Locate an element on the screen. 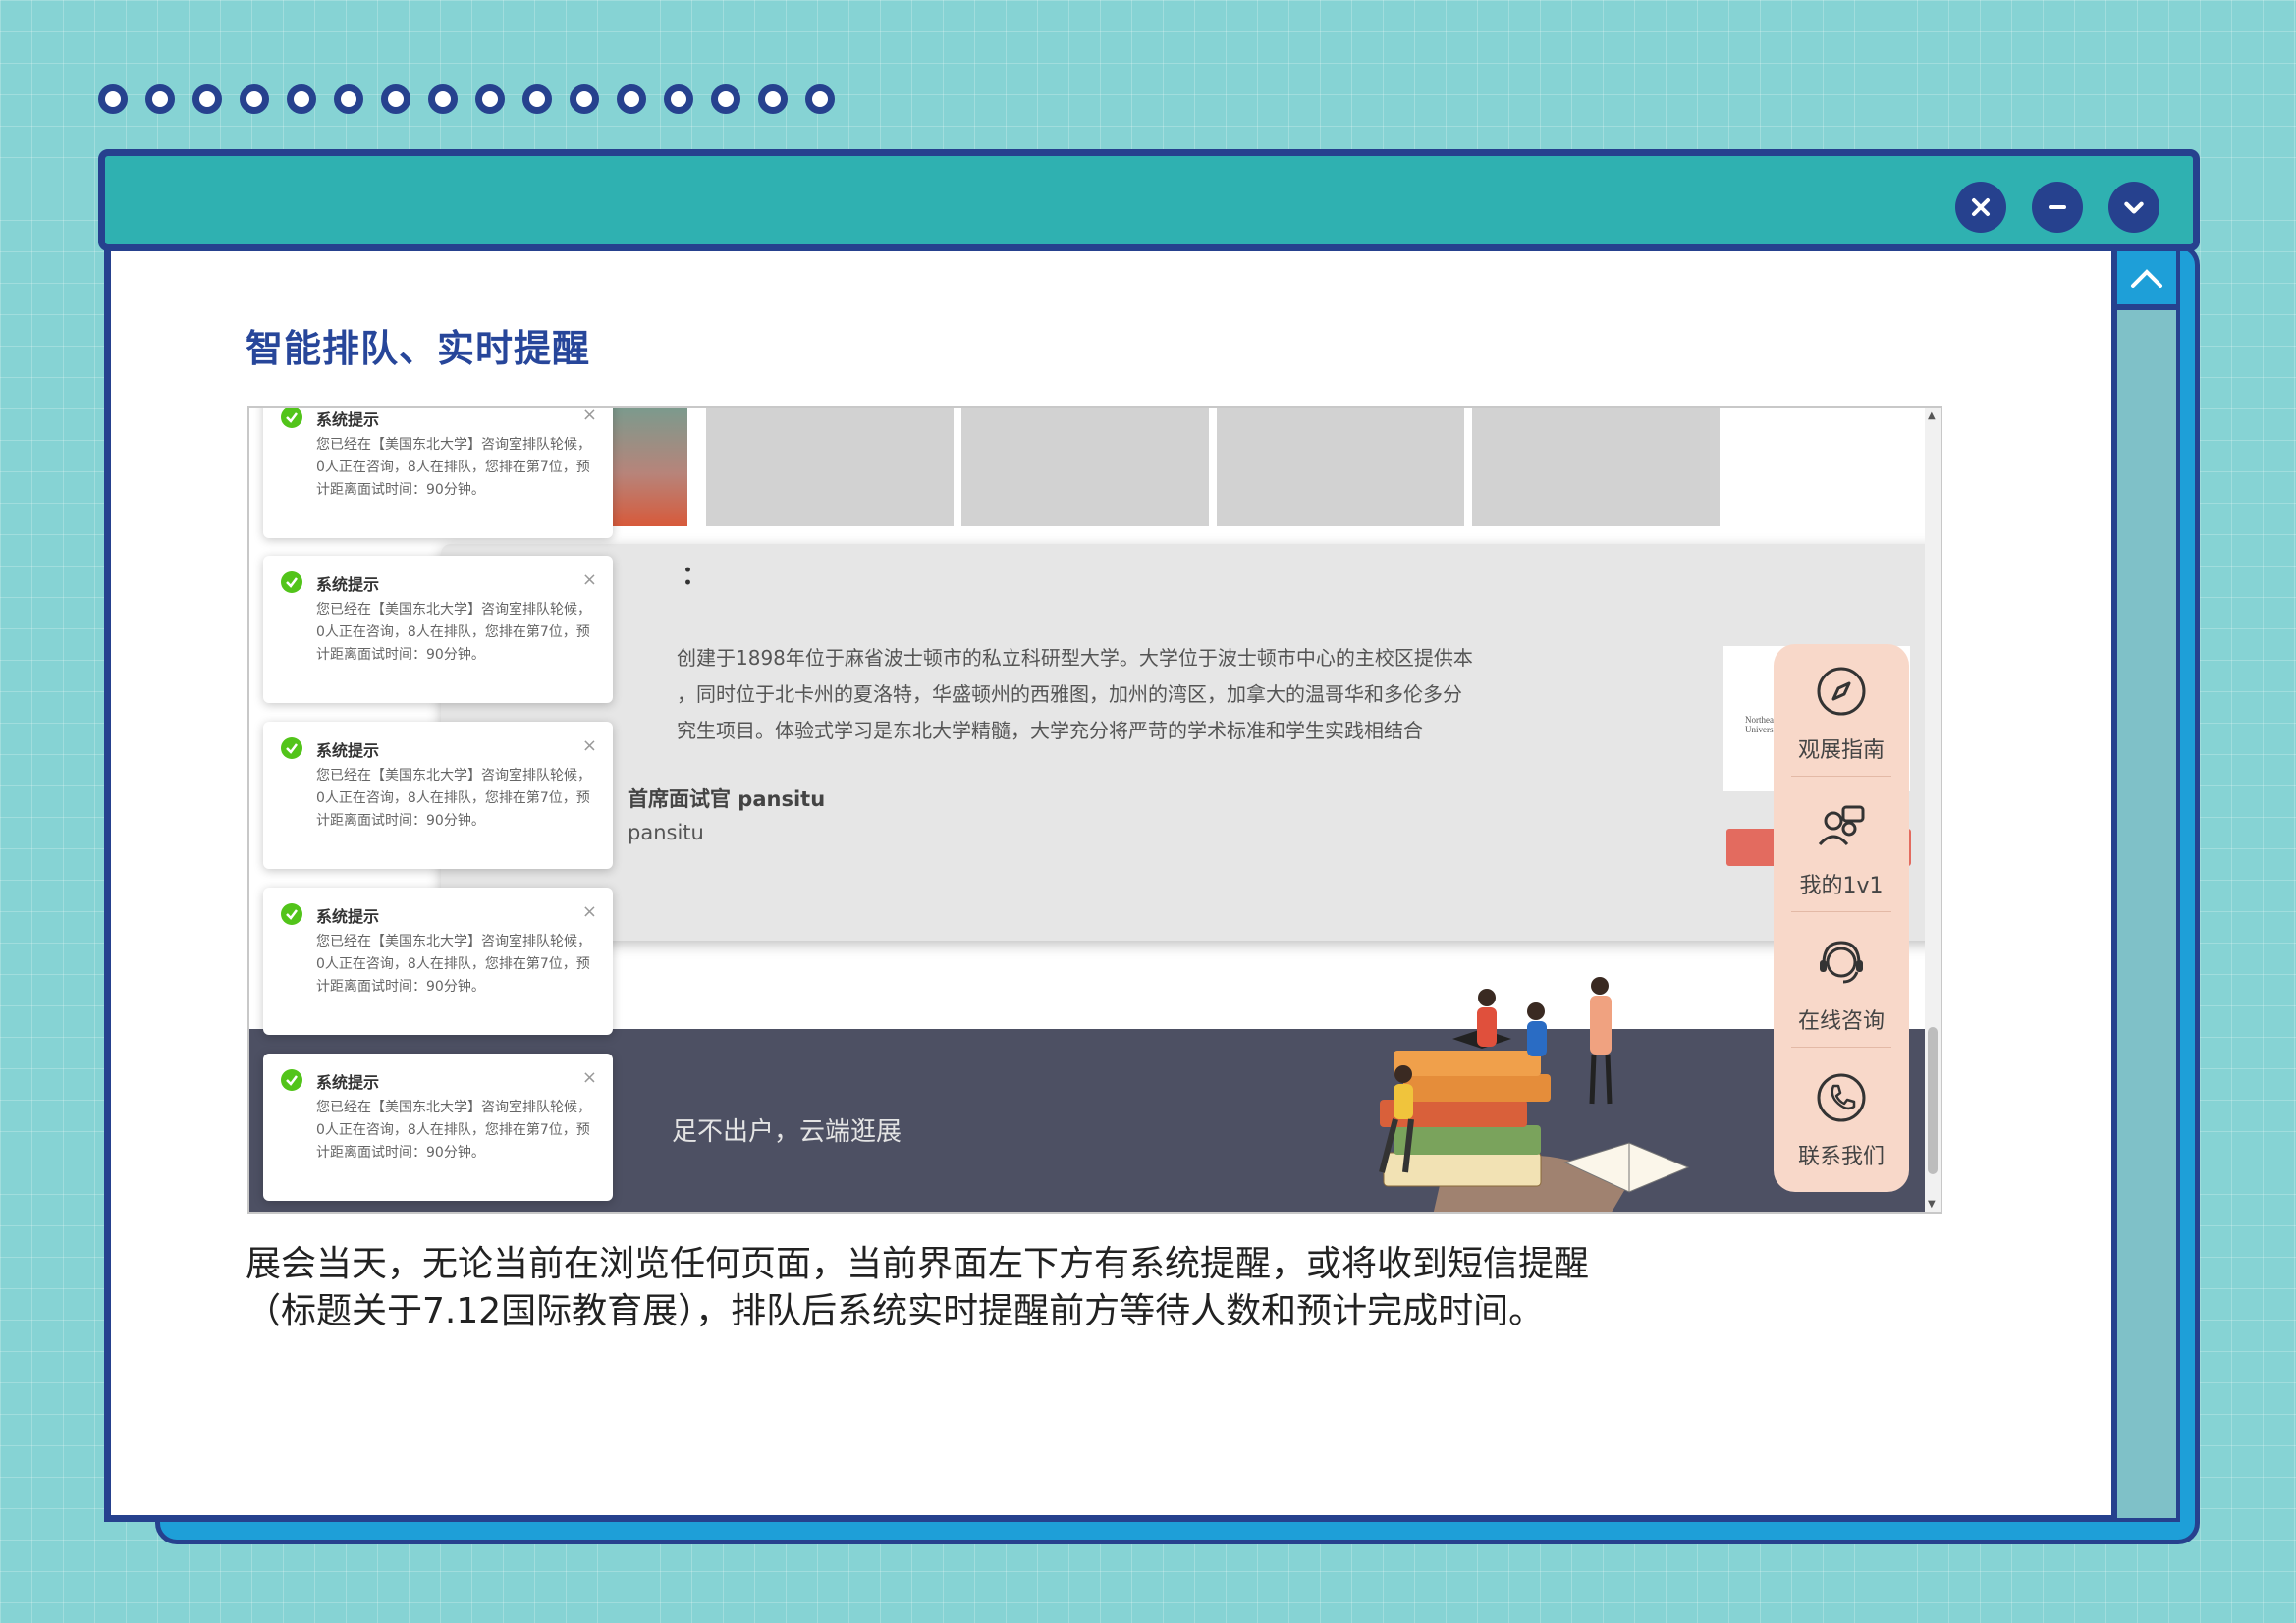 The height and width of the screenshot is (1623, 2296). scroll-up-arrow-icon: ▲ is located at coordinates (1932, 416).